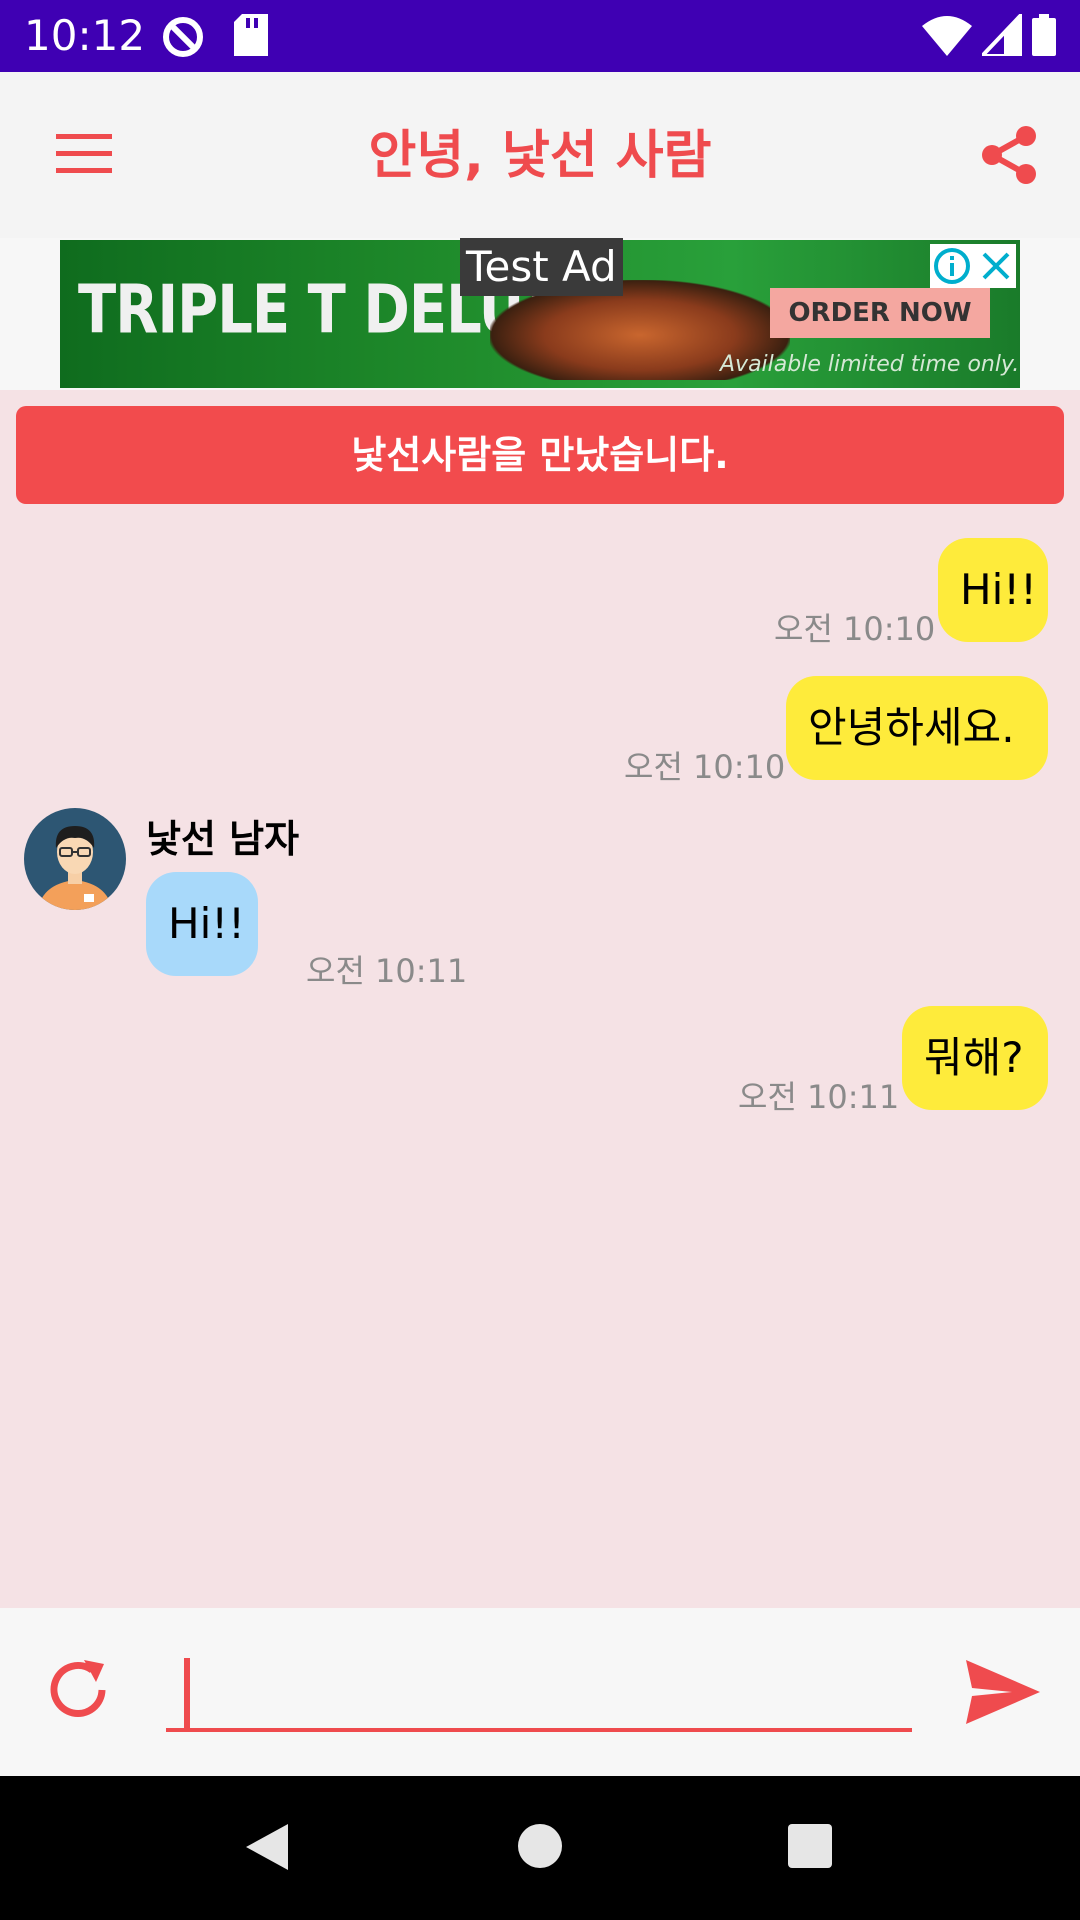  What do you see at coordinates (1002, 35) in the screenshot?
I see `cell-signal-icon` at bounding box center [1002, 35].